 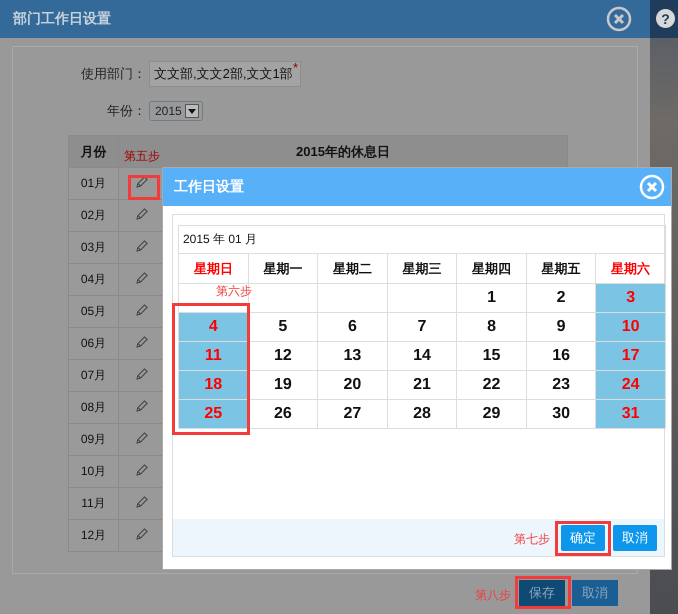 I want to click on month-cell: 11月, so click(x=93, y=504).